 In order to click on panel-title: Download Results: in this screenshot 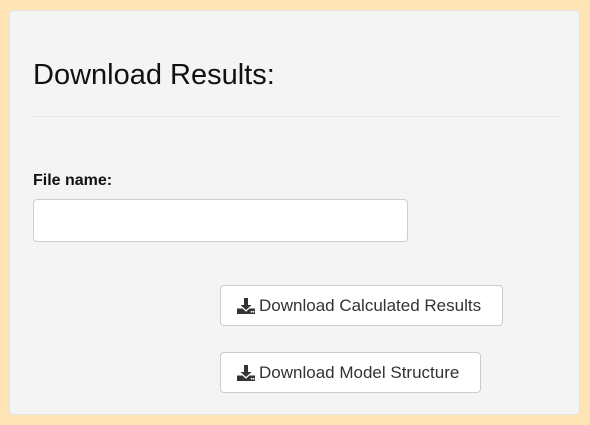, I will do `click(154, 75)`.